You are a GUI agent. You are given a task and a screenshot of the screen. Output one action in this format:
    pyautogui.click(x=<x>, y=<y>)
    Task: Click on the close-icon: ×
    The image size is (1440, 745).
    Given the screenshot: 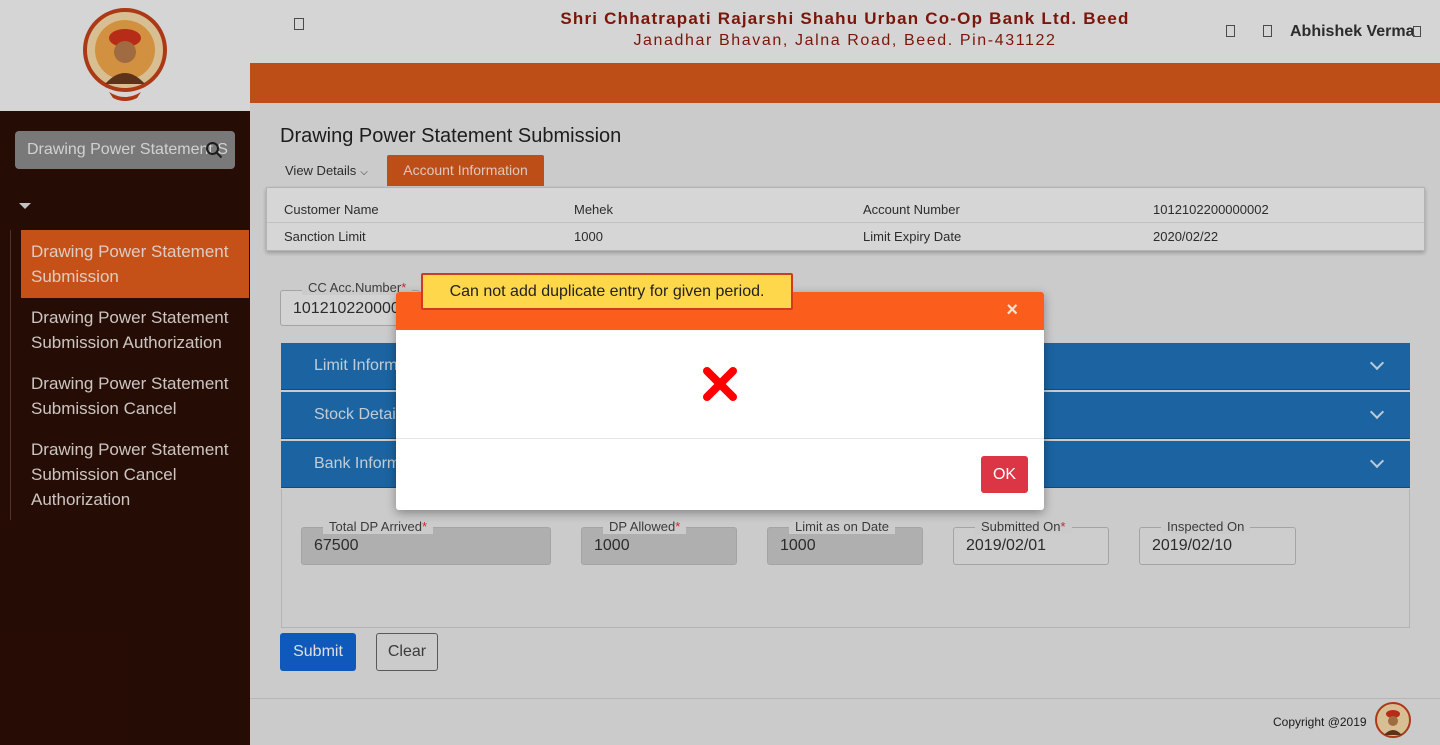 What is the action you would take?
    pyautogui.click(x=1012, y=310)
    